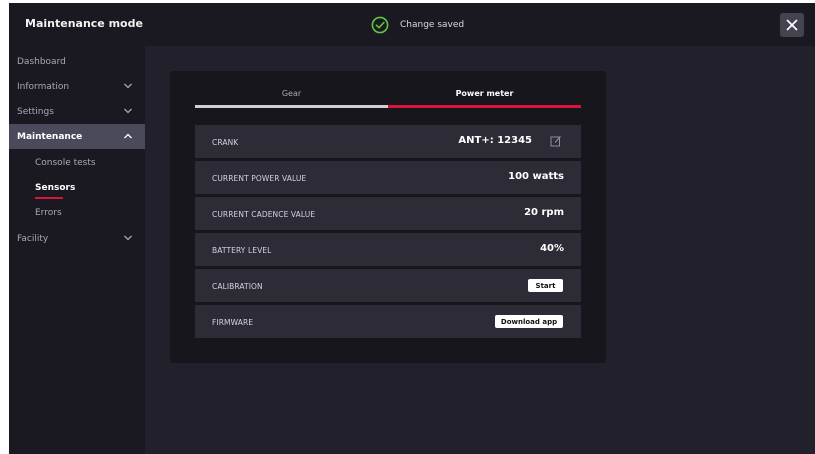 Image resolution: width=815 pixels, height=454 pixels. What do you see at coordinates (77, 238) in the screenshot?
I see `sidebar-item-facility: Facility` at bounding box center [77, 238].